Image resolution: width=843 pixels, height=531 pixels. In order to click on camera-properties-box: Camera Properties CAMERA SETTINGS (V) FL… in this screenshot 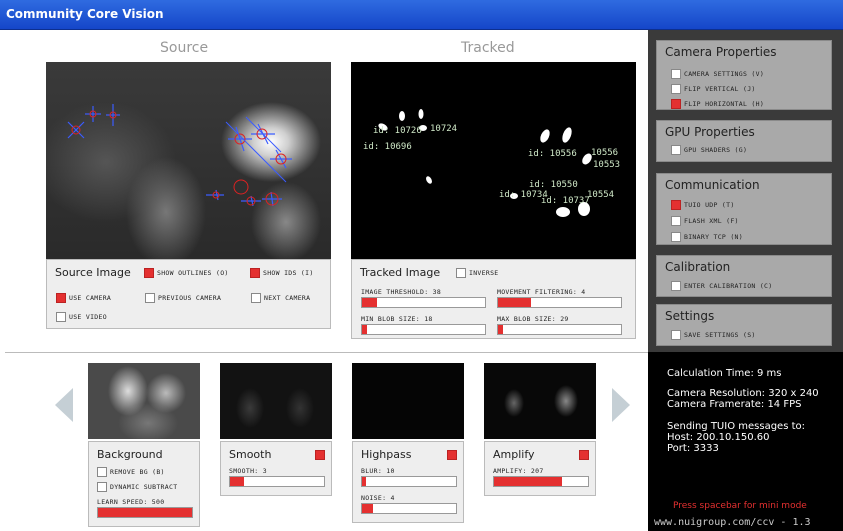, I will do `click(744, 75)`.